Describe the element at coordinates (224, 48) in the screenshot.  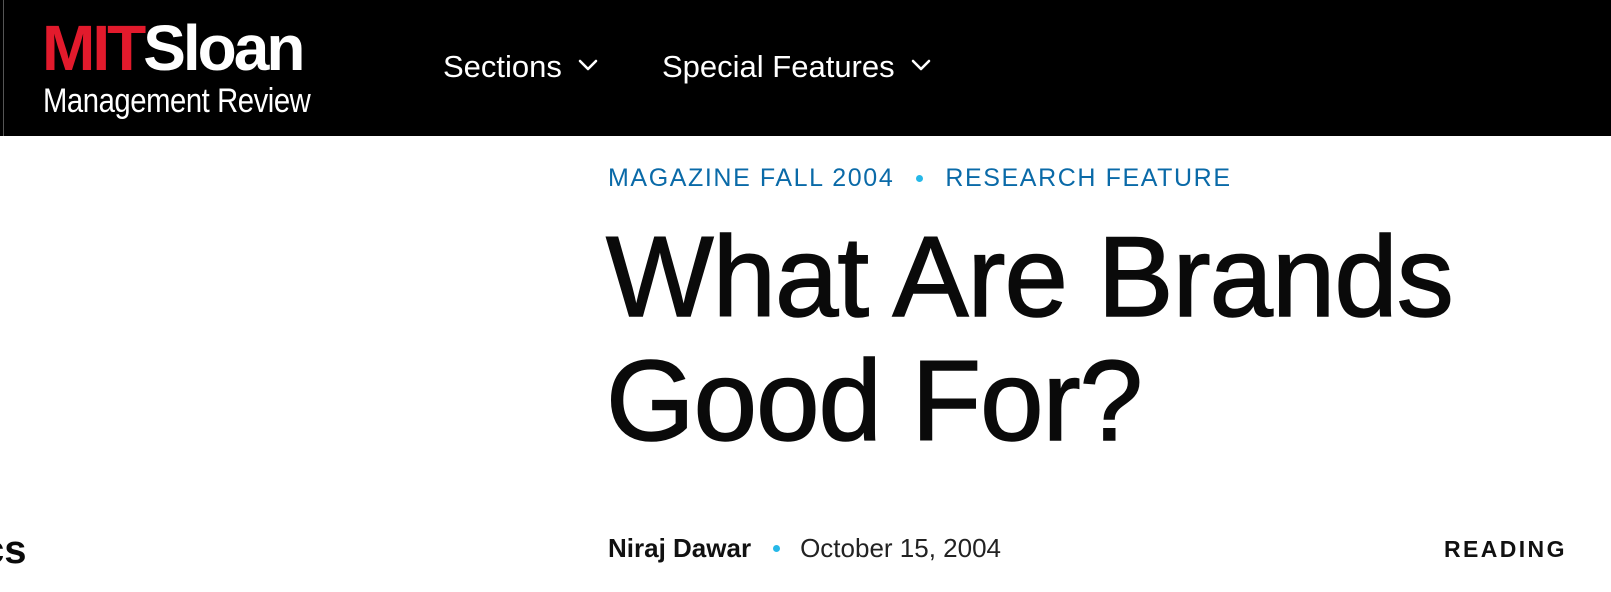
I see `logo-sloan: Sloan` at that location.